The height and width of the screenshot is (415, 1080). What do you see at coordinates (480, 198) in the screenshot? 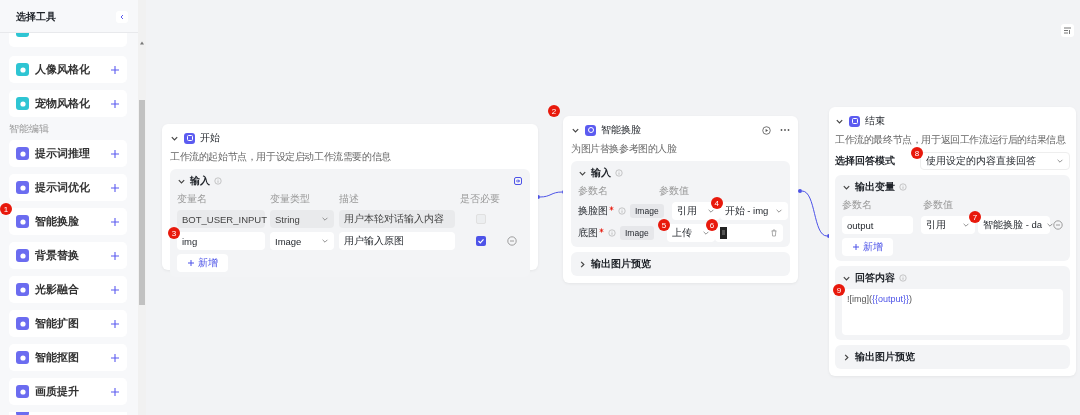
I see `column-header: 是否必要` at bounding box center [480, 198].